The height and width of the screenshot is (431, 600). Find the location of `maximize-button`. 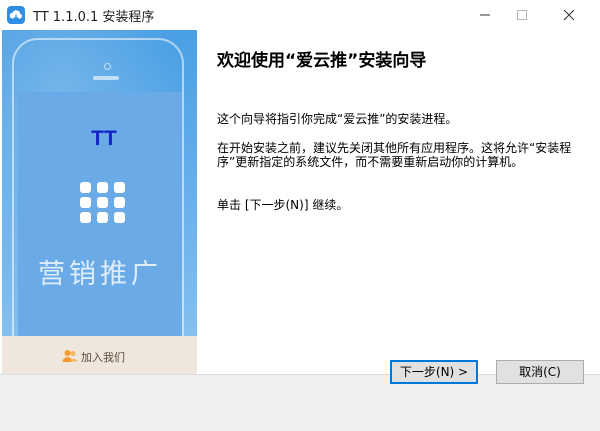

maximize-button is located at coordinates (522, 15).